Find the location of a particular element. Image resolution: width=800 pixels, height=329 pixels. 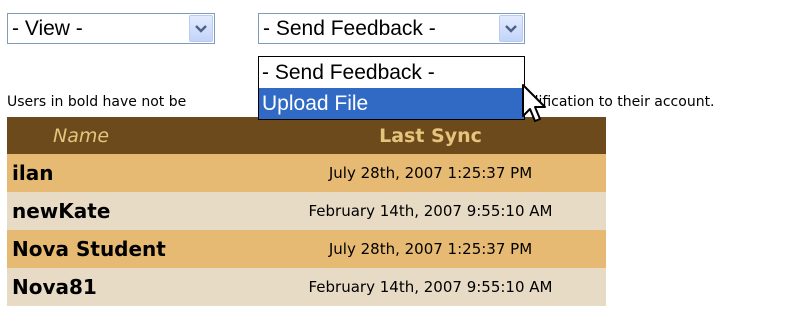

user-name: Nova Student is located at coordinates (89, 249).